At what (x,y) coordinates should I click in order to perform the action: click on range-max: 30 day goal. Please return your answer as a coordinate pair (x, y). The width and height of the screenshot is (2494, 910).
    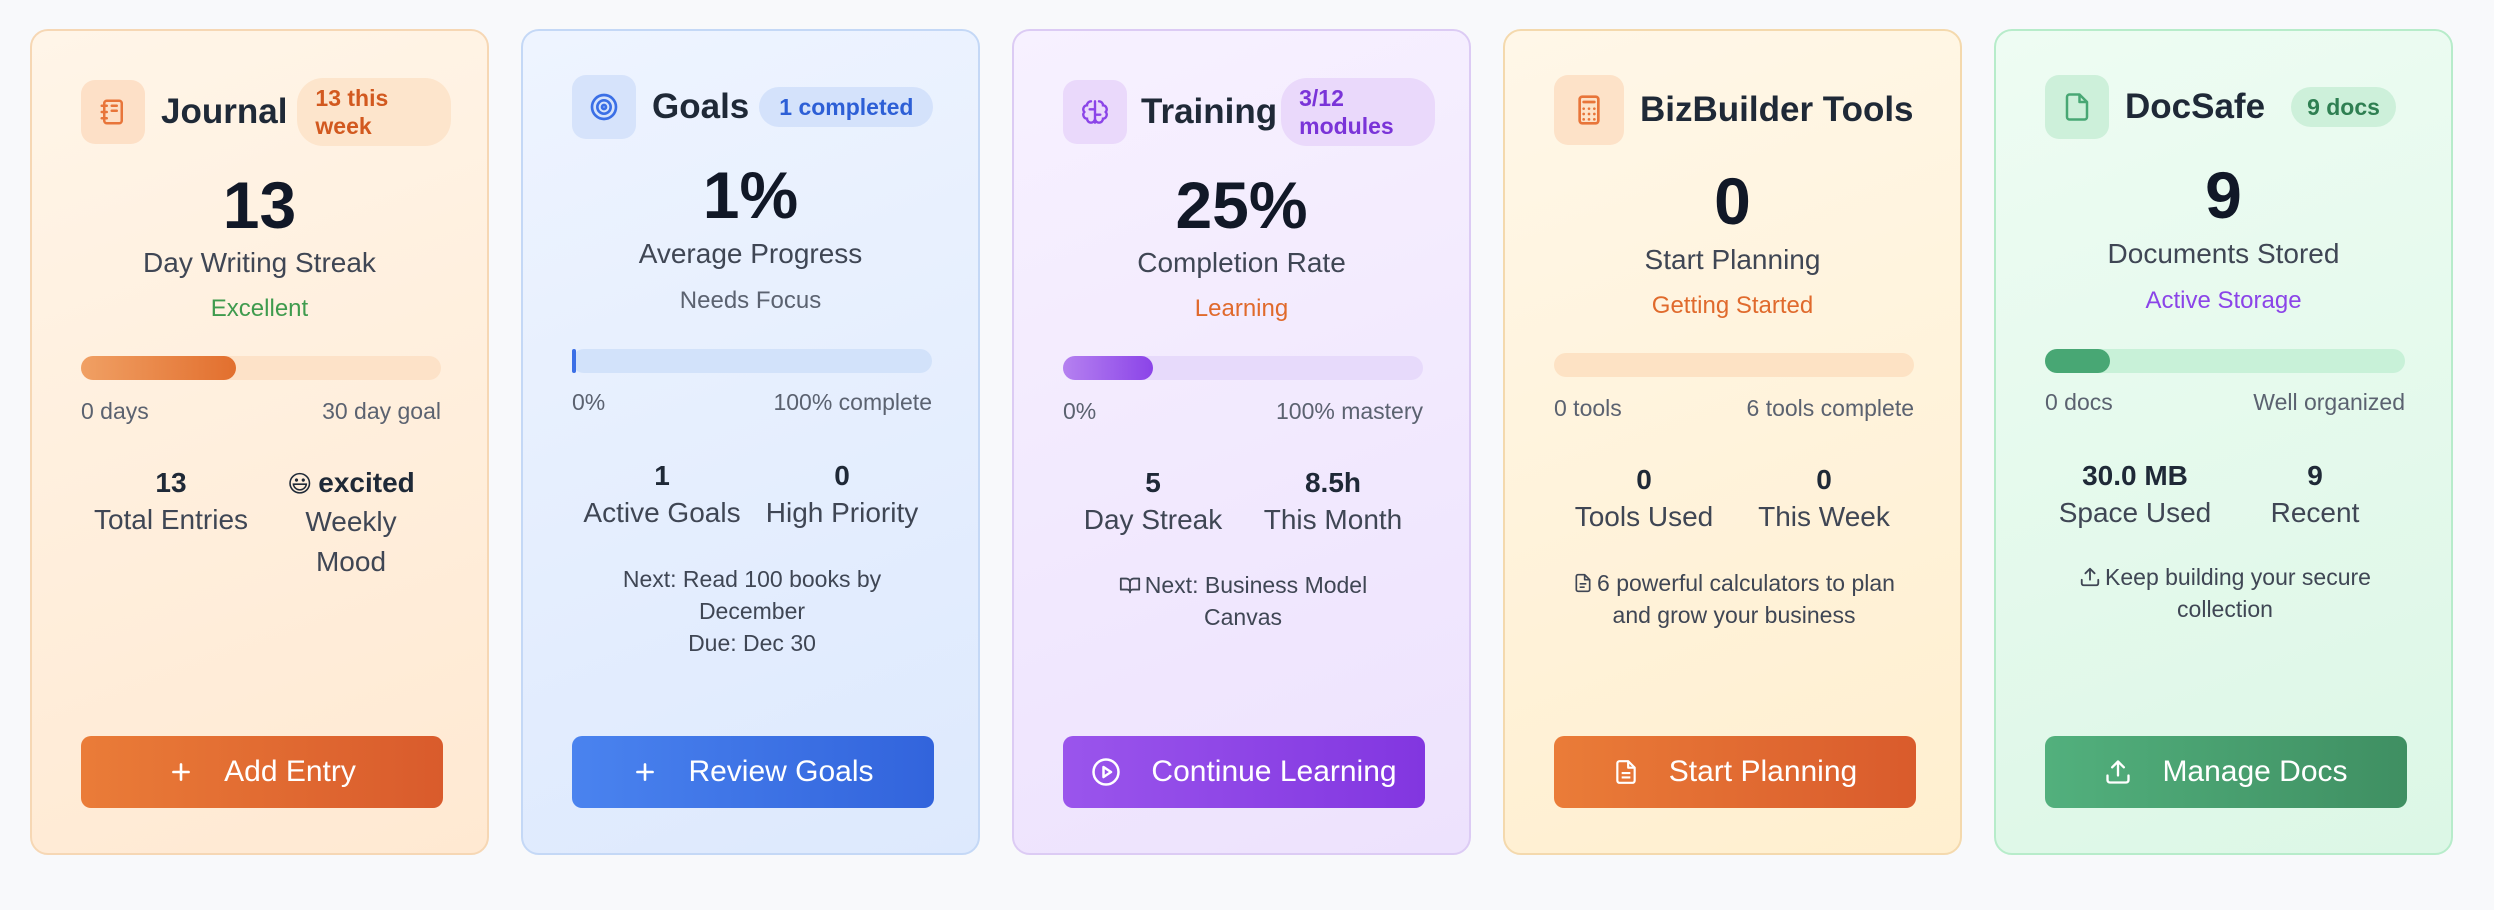
    Looking at the image, I should click on (381, 411).